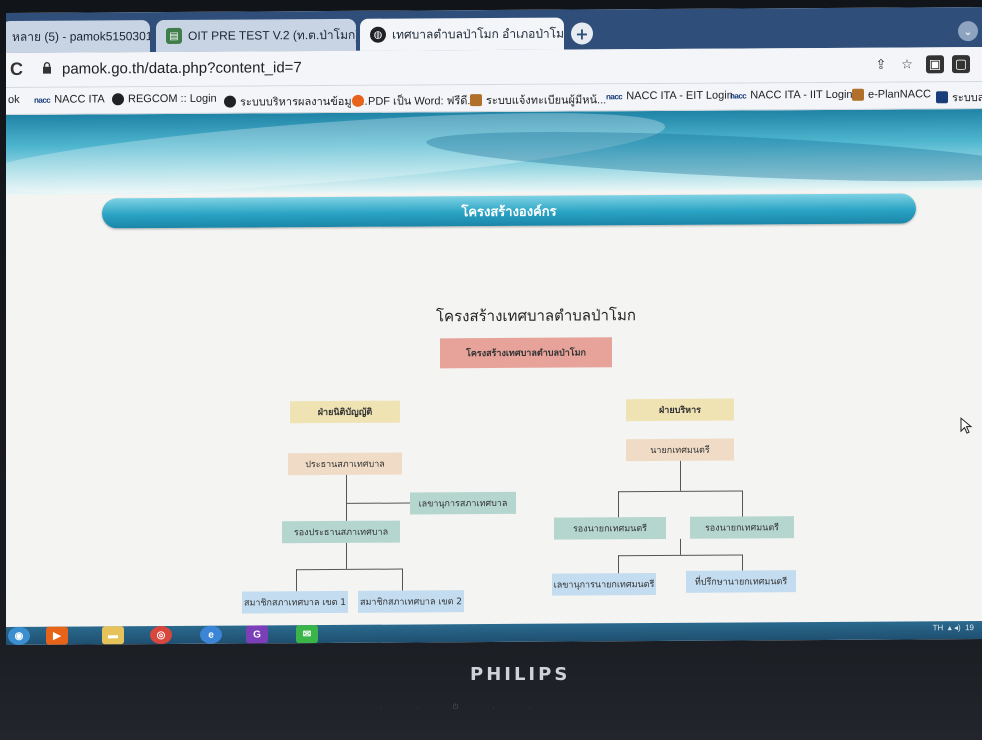 Image resolution: width=982 pixels, height=740 pixels. What do you see at coordinates (742, 527) in the screenshot?
I see `deputy-mayor-2-box: รองนายกเทศมนตรี` at bounding box center [742, 527].